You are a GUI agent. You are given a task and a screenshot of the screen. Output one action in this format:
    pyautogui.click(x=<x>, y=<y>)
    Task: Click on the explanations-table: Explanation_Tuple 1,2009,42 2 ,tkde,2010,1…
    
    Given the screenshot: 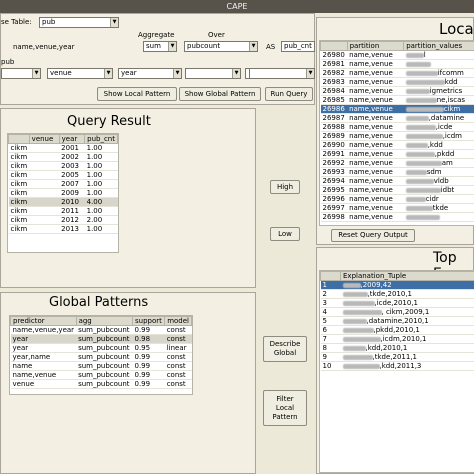 What is the action you would take?
    pyautogui.click(x=397, y=321)
    